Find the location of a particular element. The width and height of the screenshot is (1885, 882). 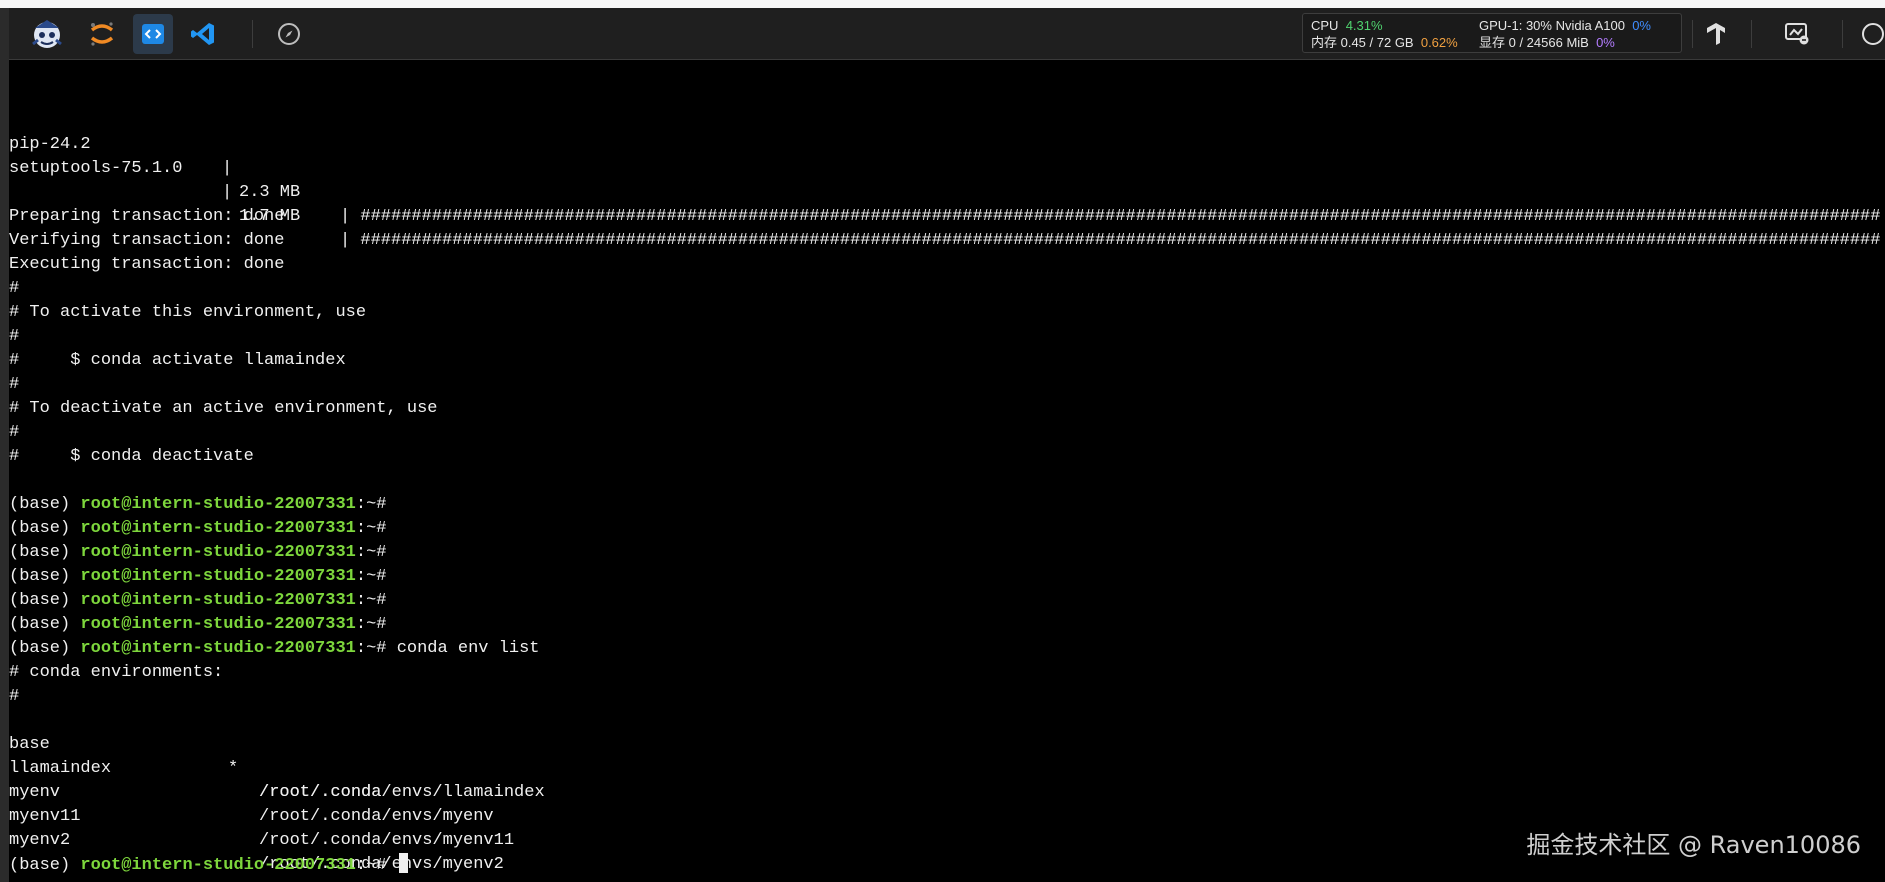

memory-stat: 内存 0.45 / 72 GB 0.62% is located at coordinates (1384, 42).